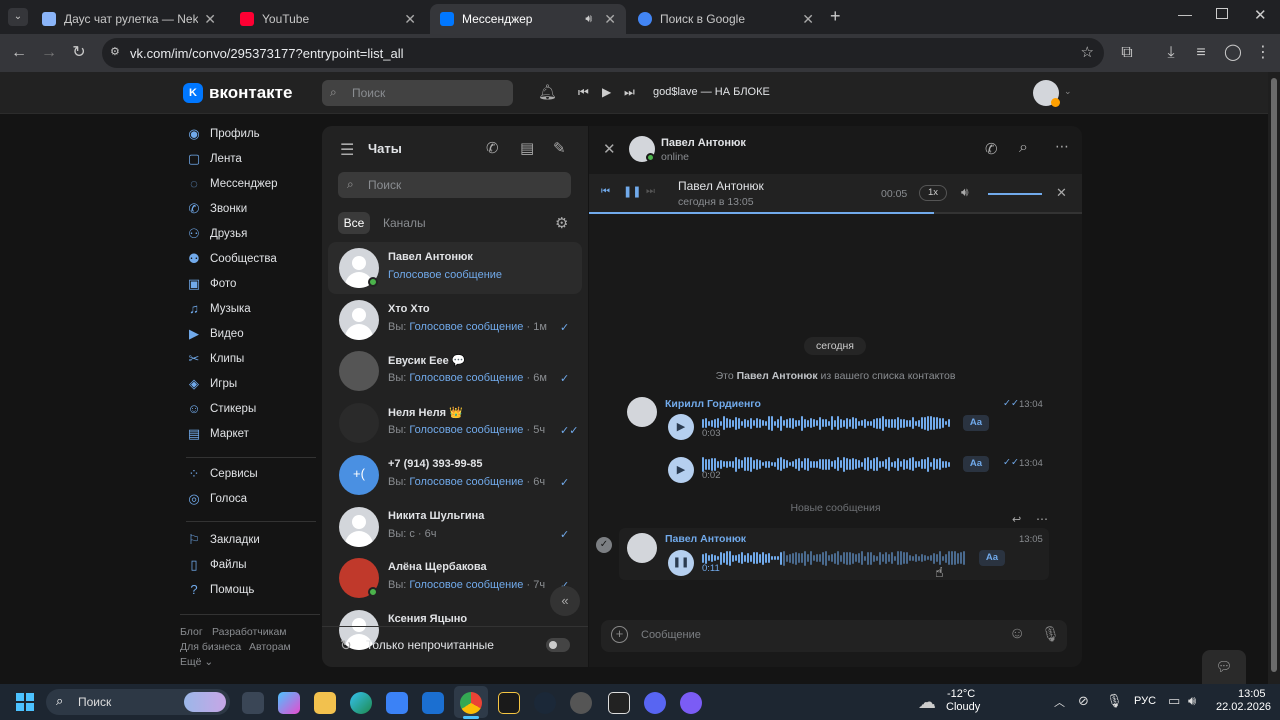 Image resolution: width=1280 pixels, height=720 pixels. Describe the element at coordinates (713, 404) in the screenshot. I see `sender-name: Кирилл Гордиенго` at that location.